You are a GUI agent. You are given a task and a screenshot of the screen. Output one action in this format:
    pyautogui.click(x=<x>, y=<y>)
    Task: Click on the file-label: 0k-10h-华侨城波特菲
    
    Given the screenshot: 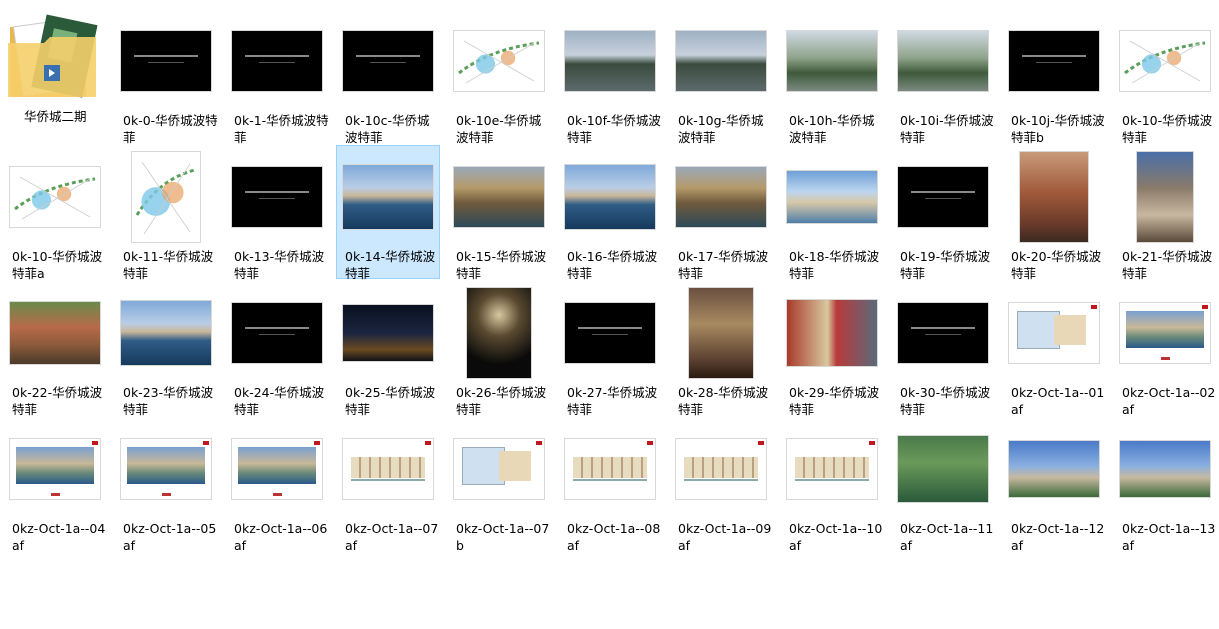 What is the action you would take?
    pyautogui.click(x=832, y=129)
    